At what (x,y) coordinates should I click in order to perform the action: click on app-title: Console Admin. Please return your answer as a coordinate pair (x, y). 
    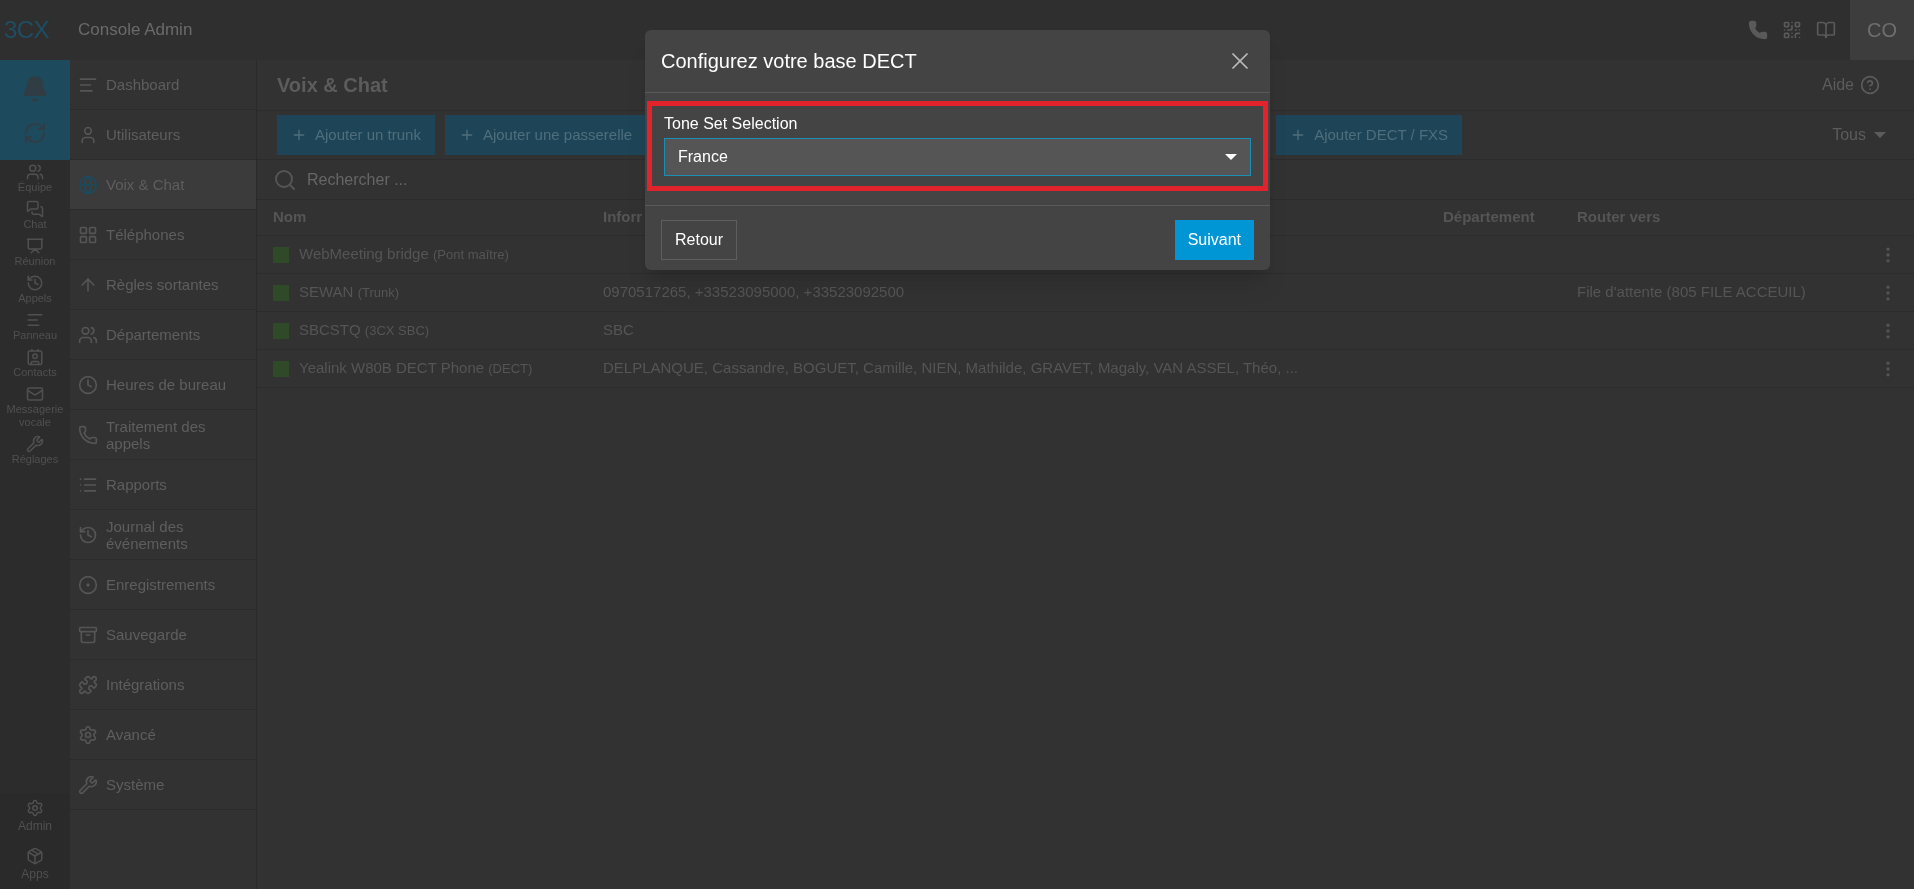
    Looking at the image, I should click on (135, 30).